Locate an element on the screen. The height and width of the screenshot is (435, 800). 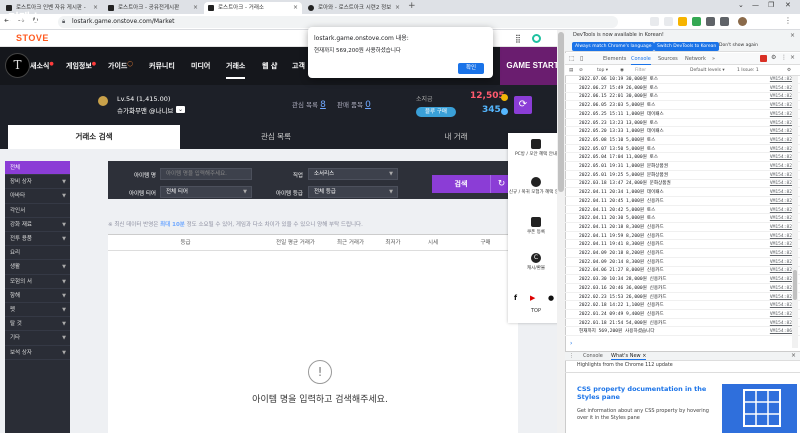
extensions-puzzle-icon is located at coordinates (710, 21).